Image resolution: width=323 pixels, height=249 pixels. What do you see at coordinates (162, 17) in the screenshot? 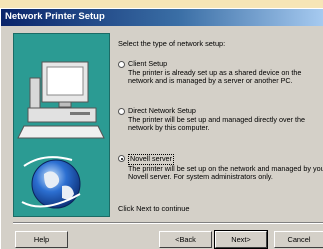
I see `title-bar: Network Printer Setup` at bounding box center [162, 17].